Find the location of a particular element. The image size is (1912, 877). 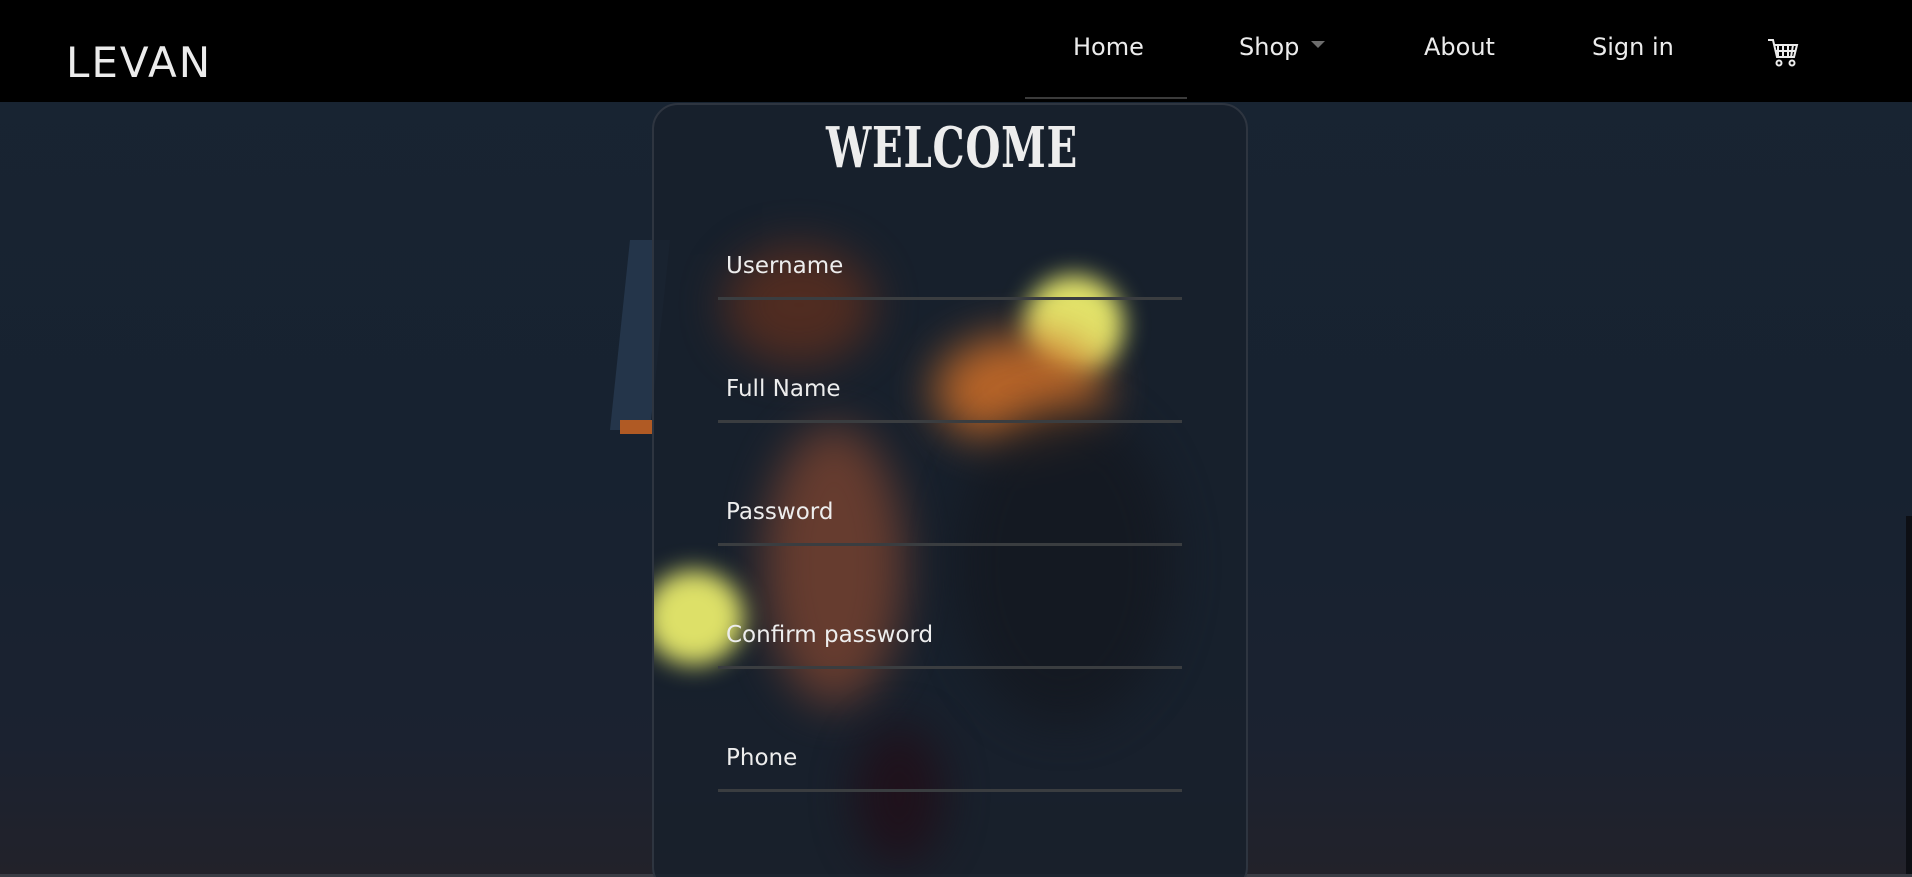

nav-shop-label: Shop is located at coordinates (1269, 47).